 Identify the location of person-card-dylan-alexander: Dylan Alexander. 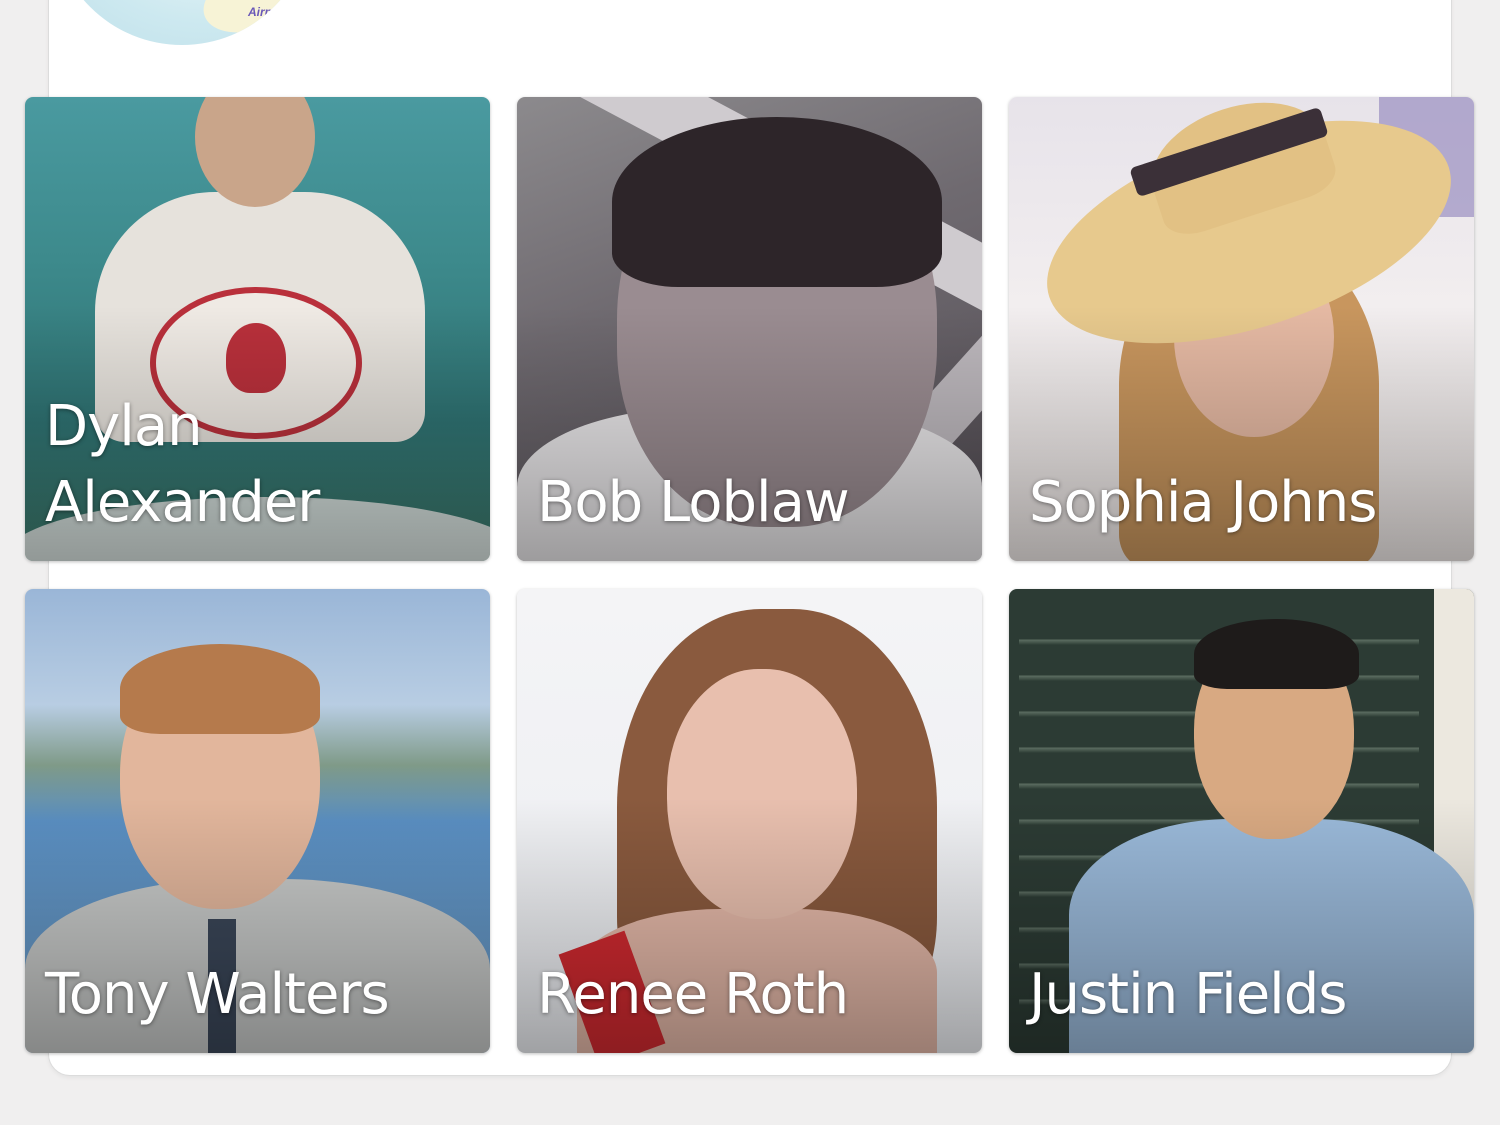
(257, 329).